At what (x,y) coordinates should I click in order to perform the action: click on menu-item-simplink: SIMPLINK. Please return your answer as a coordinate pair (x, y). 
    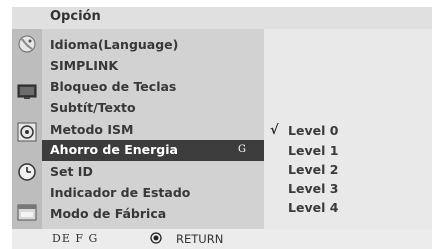
    Looking at the image, I should click on (153, 66).